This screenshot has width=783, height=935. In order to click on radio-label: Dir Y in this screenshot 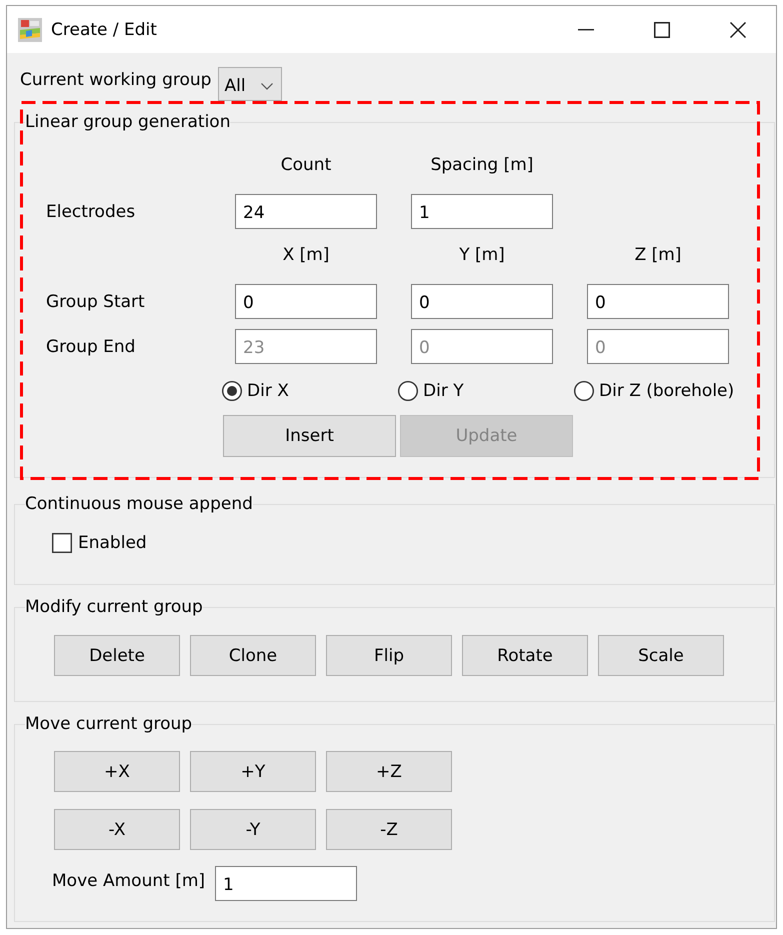, I will do `click(443, 391)`.